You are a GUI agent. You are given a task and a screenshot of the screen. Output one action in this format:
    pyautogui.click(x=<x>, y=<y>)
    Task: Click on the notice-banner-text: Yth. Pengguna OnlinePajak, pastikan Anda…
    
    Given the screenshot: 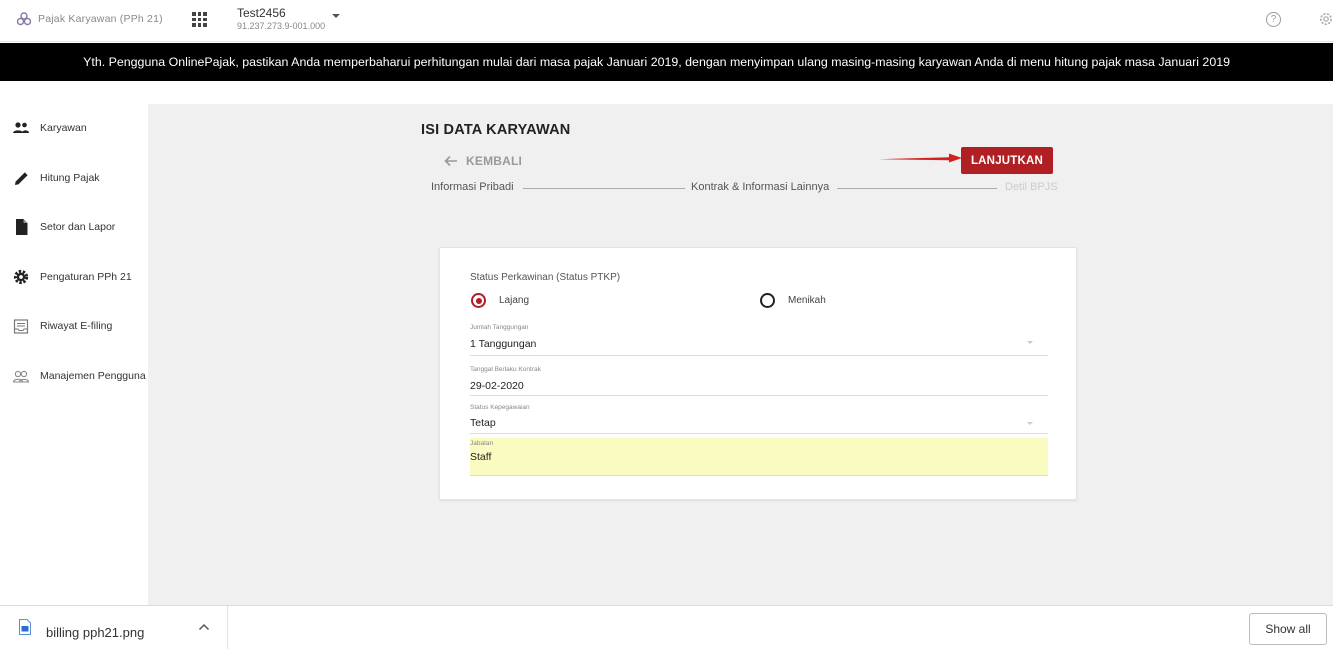 What is the action you would take?
    pyautogui.click(x=656, y=62)
    